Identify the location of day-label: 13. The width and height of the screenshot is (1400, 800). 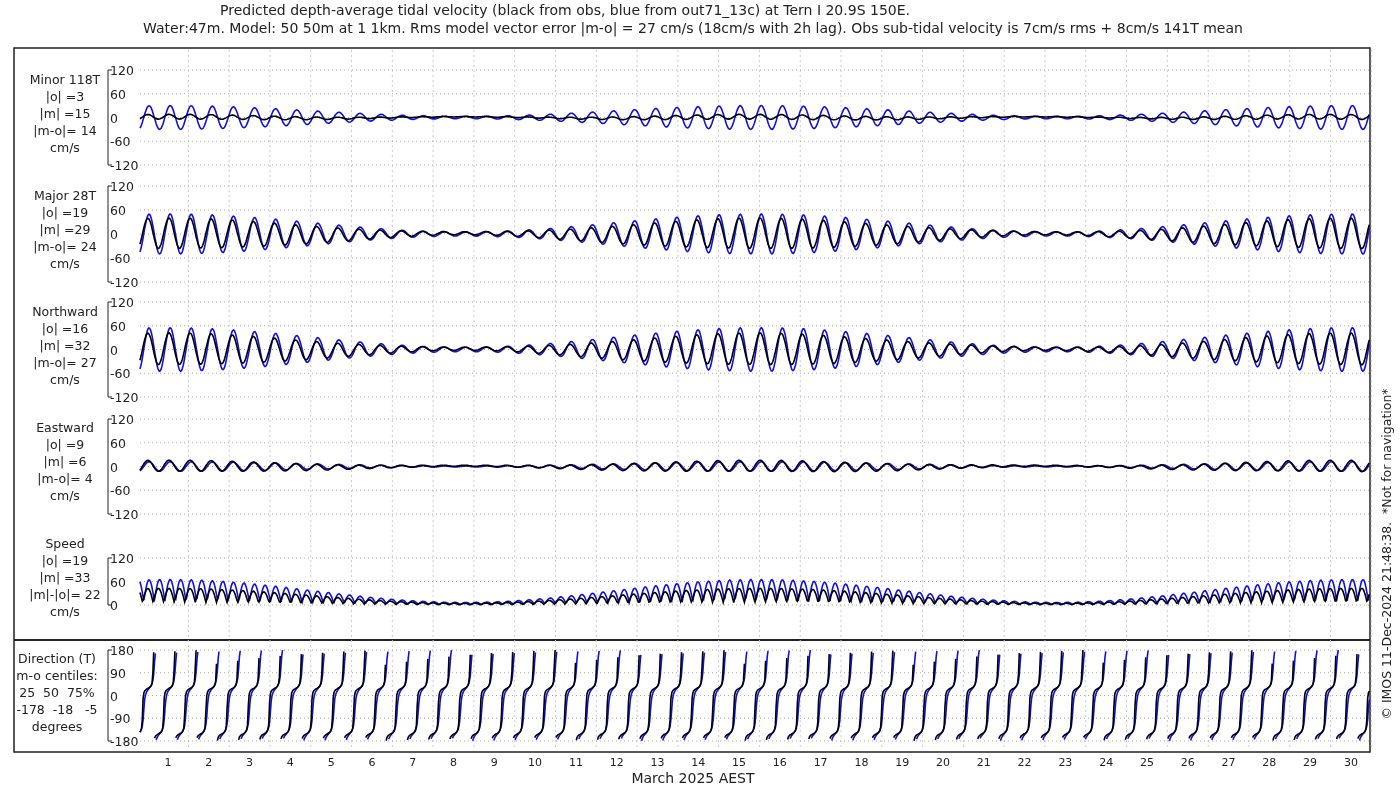
(657, 762).